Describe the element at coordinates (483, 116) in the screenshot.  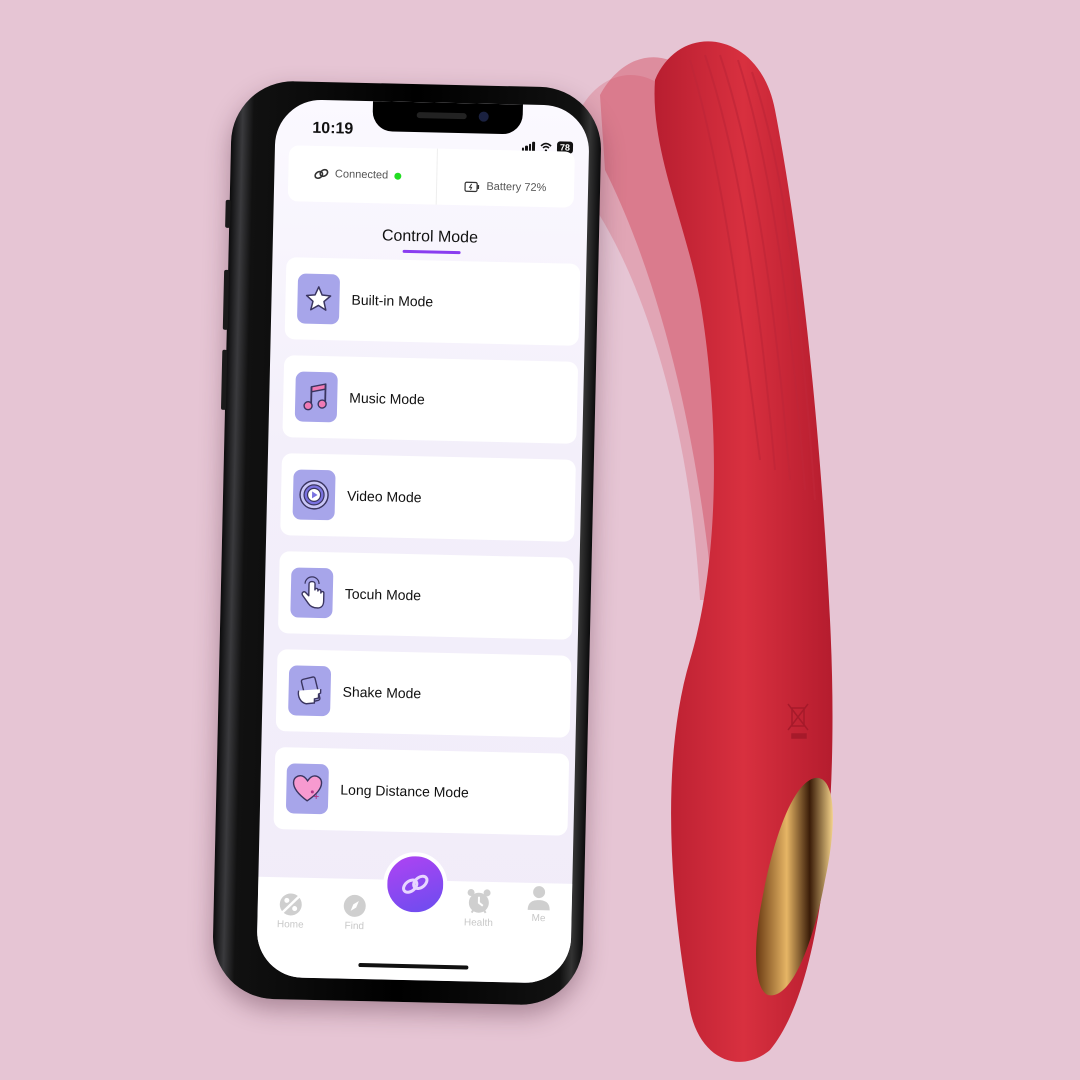
I see `front-camera` at that location.